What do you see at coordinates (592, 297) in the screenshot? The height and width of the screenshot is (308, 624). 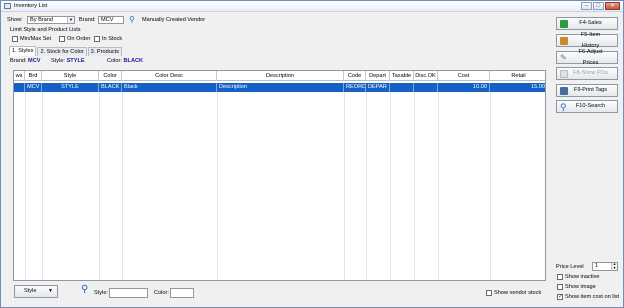 I see `show-item-cost-label: Show item cost on list` at bounding box center [592, 297].